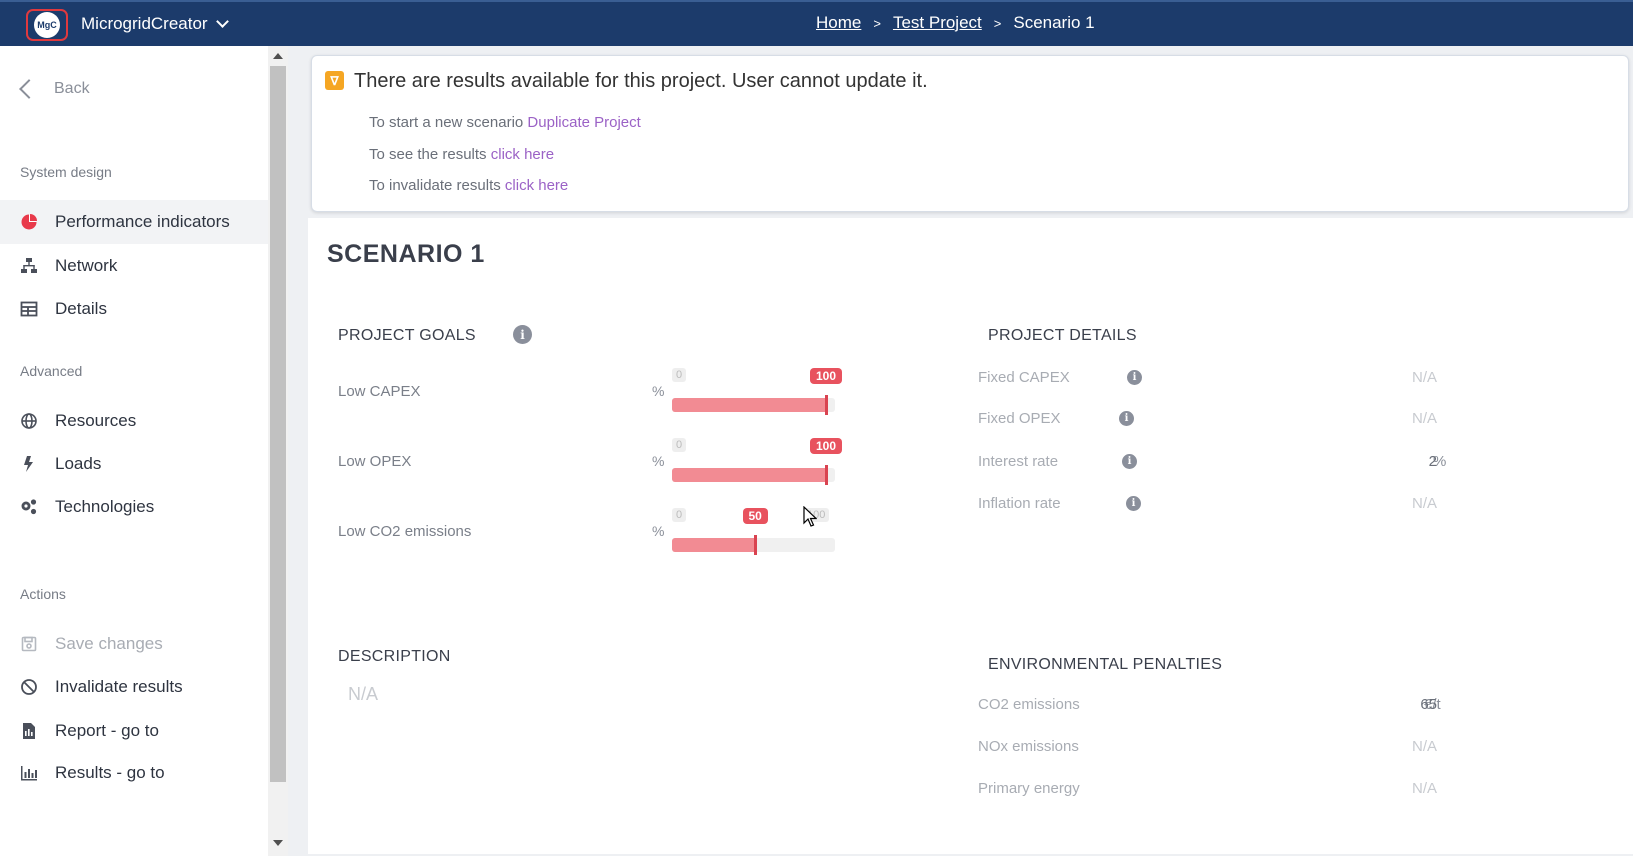 The width and height of the screenshot is (1633, 856). I want to click on sidebar-item-save-changes: Save changes, so click(134, 644).